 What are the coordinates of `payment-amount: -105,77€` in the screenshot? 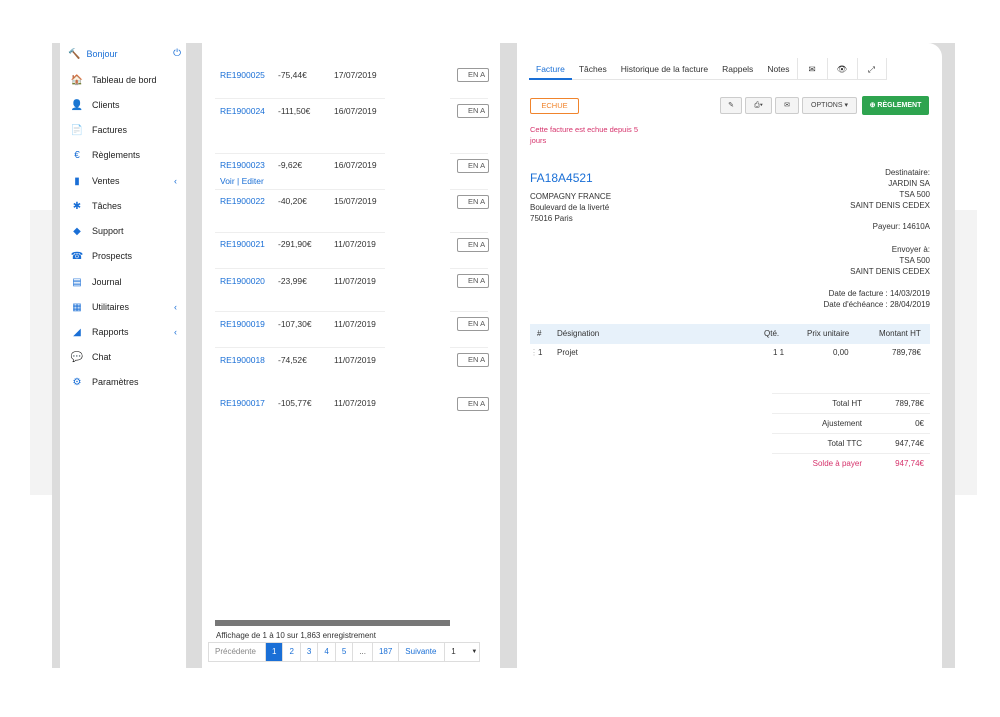 It's located at (295, 403).